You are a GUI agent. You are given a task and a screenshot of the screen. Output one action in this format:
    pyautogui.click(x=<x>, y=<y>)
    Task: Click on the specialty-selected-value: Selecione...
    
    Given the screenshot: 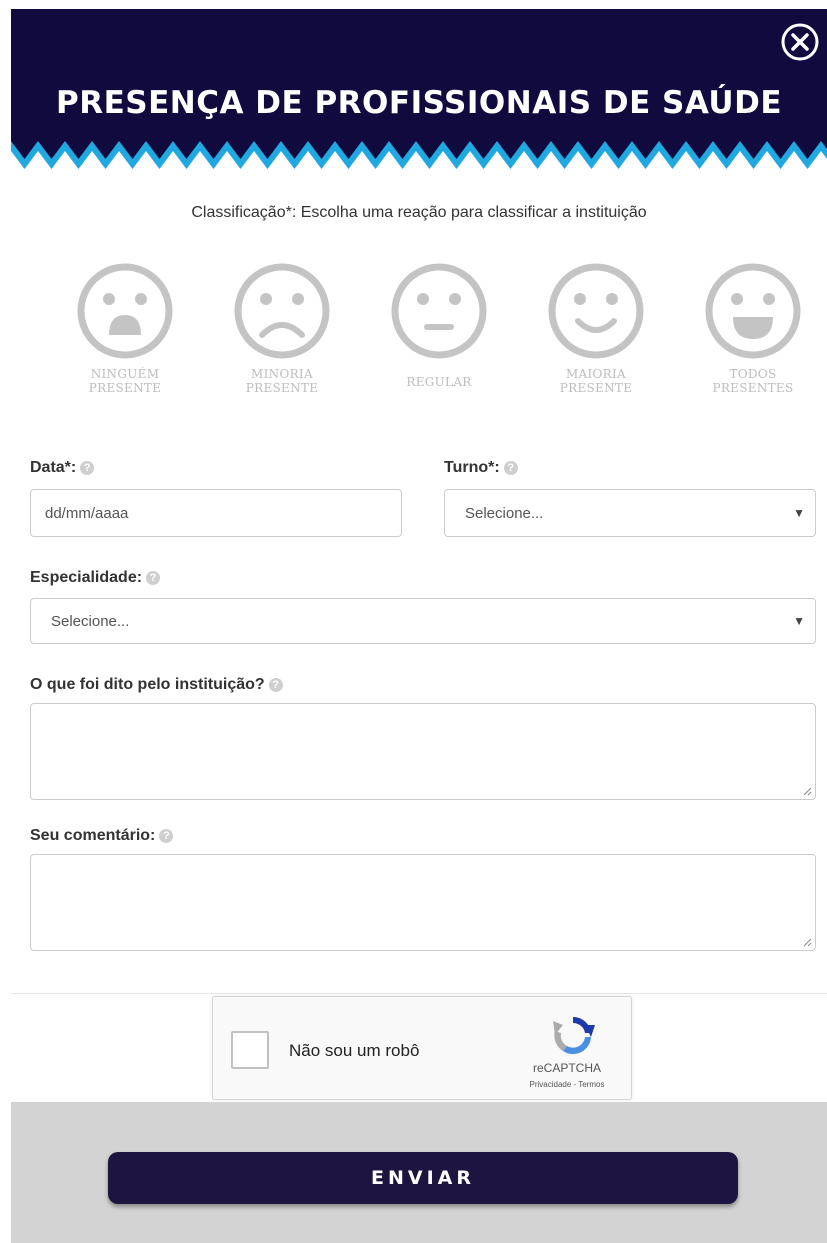 What is the action you would take?
    pyautogui.click(x=90, y=621)
    